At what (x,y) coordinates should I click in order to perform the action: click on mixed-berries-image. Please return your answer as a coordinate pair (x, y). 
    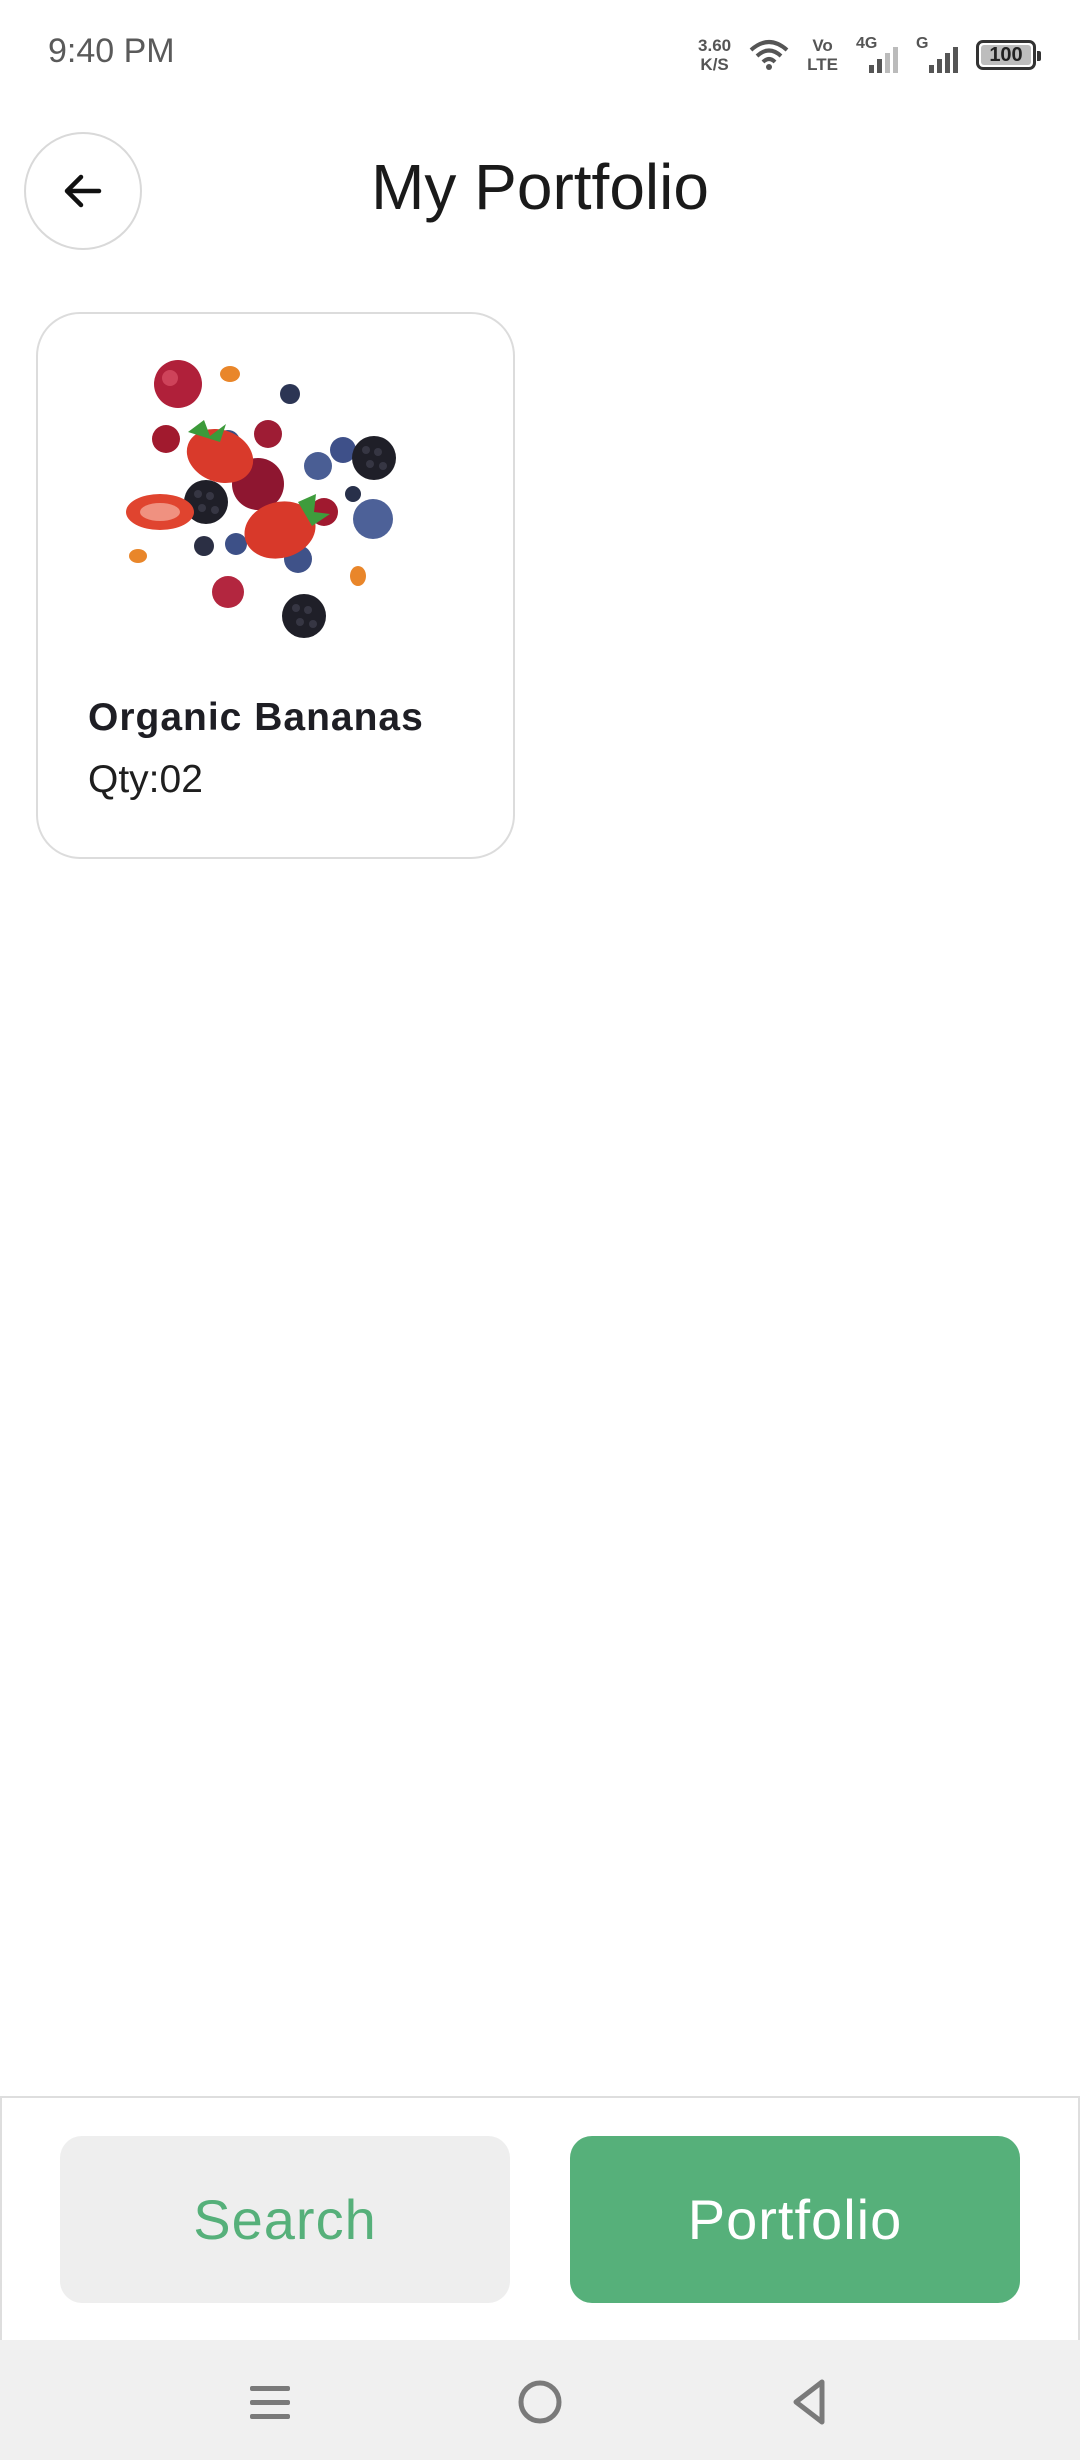
    Looking at the image, I should click on (261, 499).